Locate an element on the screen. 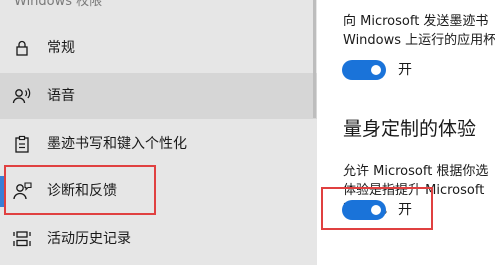 The image size is (495, 265). tailored-description-line-1: 允许 Microsoft 根据你选 is located at coordinates (416, 171).